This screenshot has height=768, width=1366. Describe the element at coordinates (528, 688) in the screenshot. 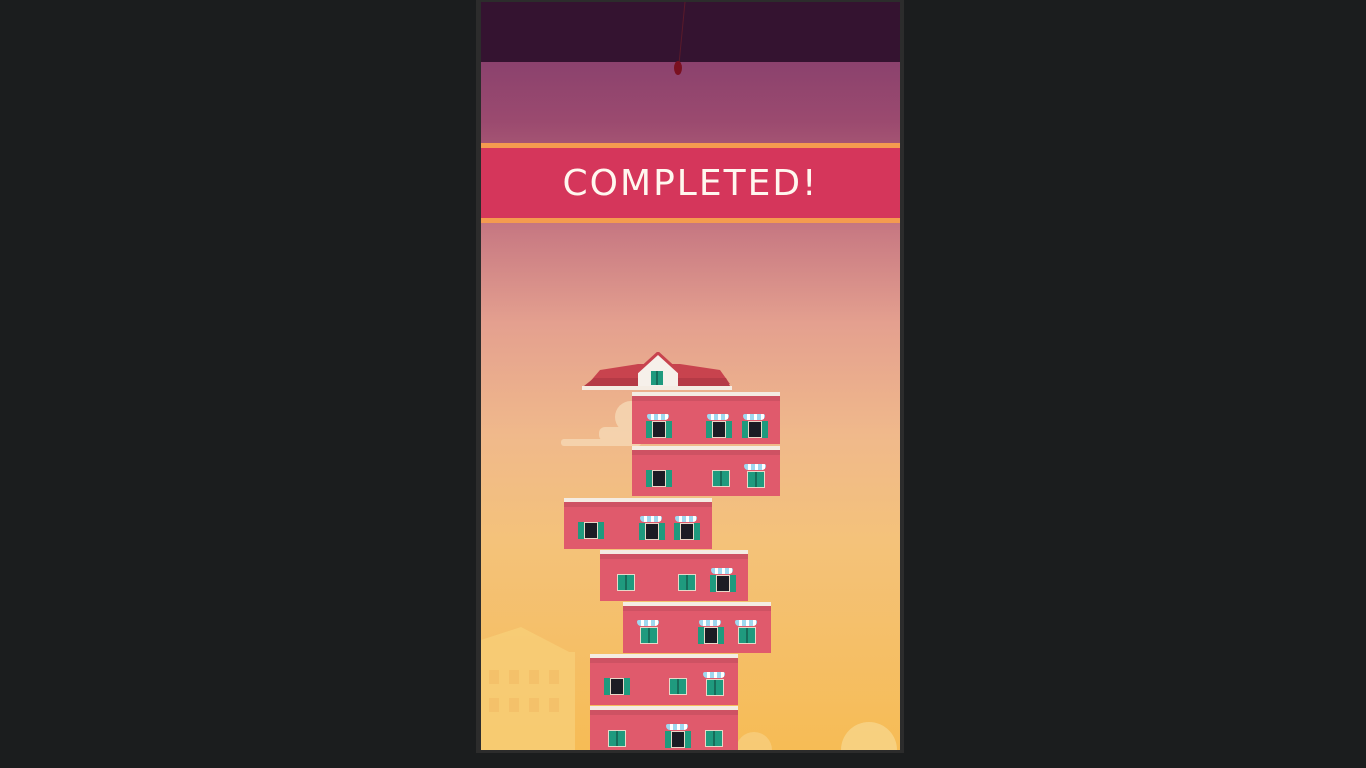

I see `distant-building` at that location.